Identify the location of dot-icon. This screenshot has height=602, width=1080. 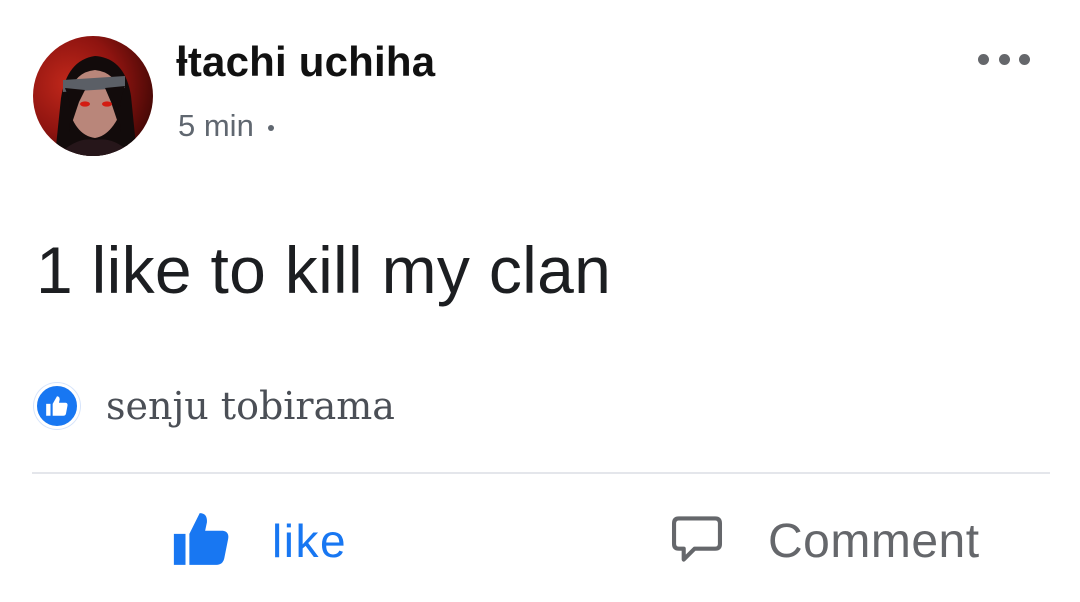
(270, 128).